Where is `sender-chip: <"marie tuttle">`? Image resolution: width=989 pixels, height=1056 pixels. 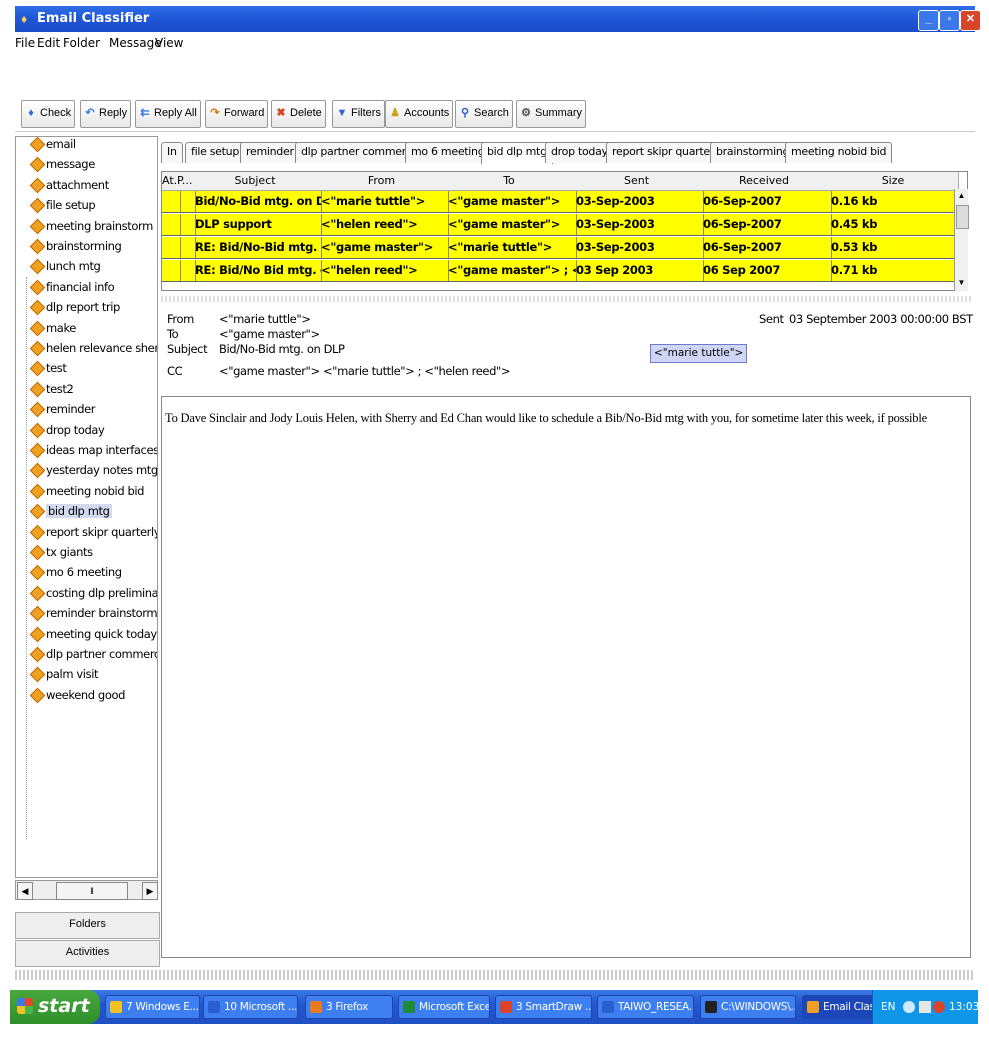
sender-chip: <"marie tuttle"> is located at coordinates (699, 353).